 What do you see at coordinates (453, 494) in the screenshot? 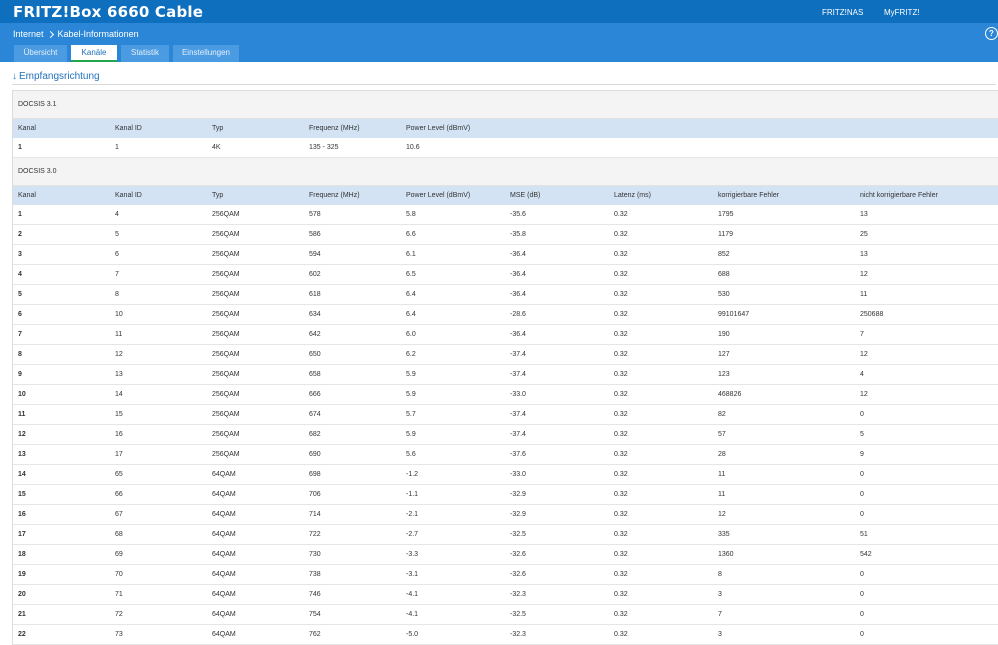
I see `cell-power-level: -1.1` at bounding box center [453, 494].